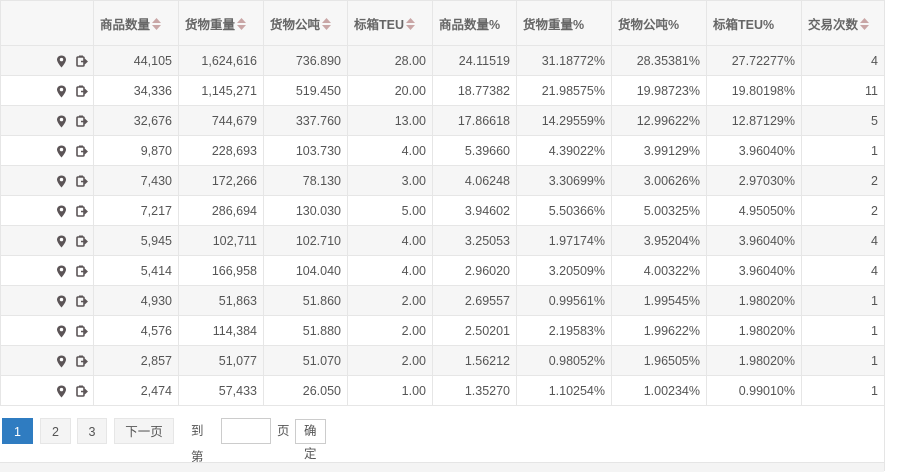 The width and height of the screenshot is (916, 472). I want to click on table-cell: 5, so click(843, 120).